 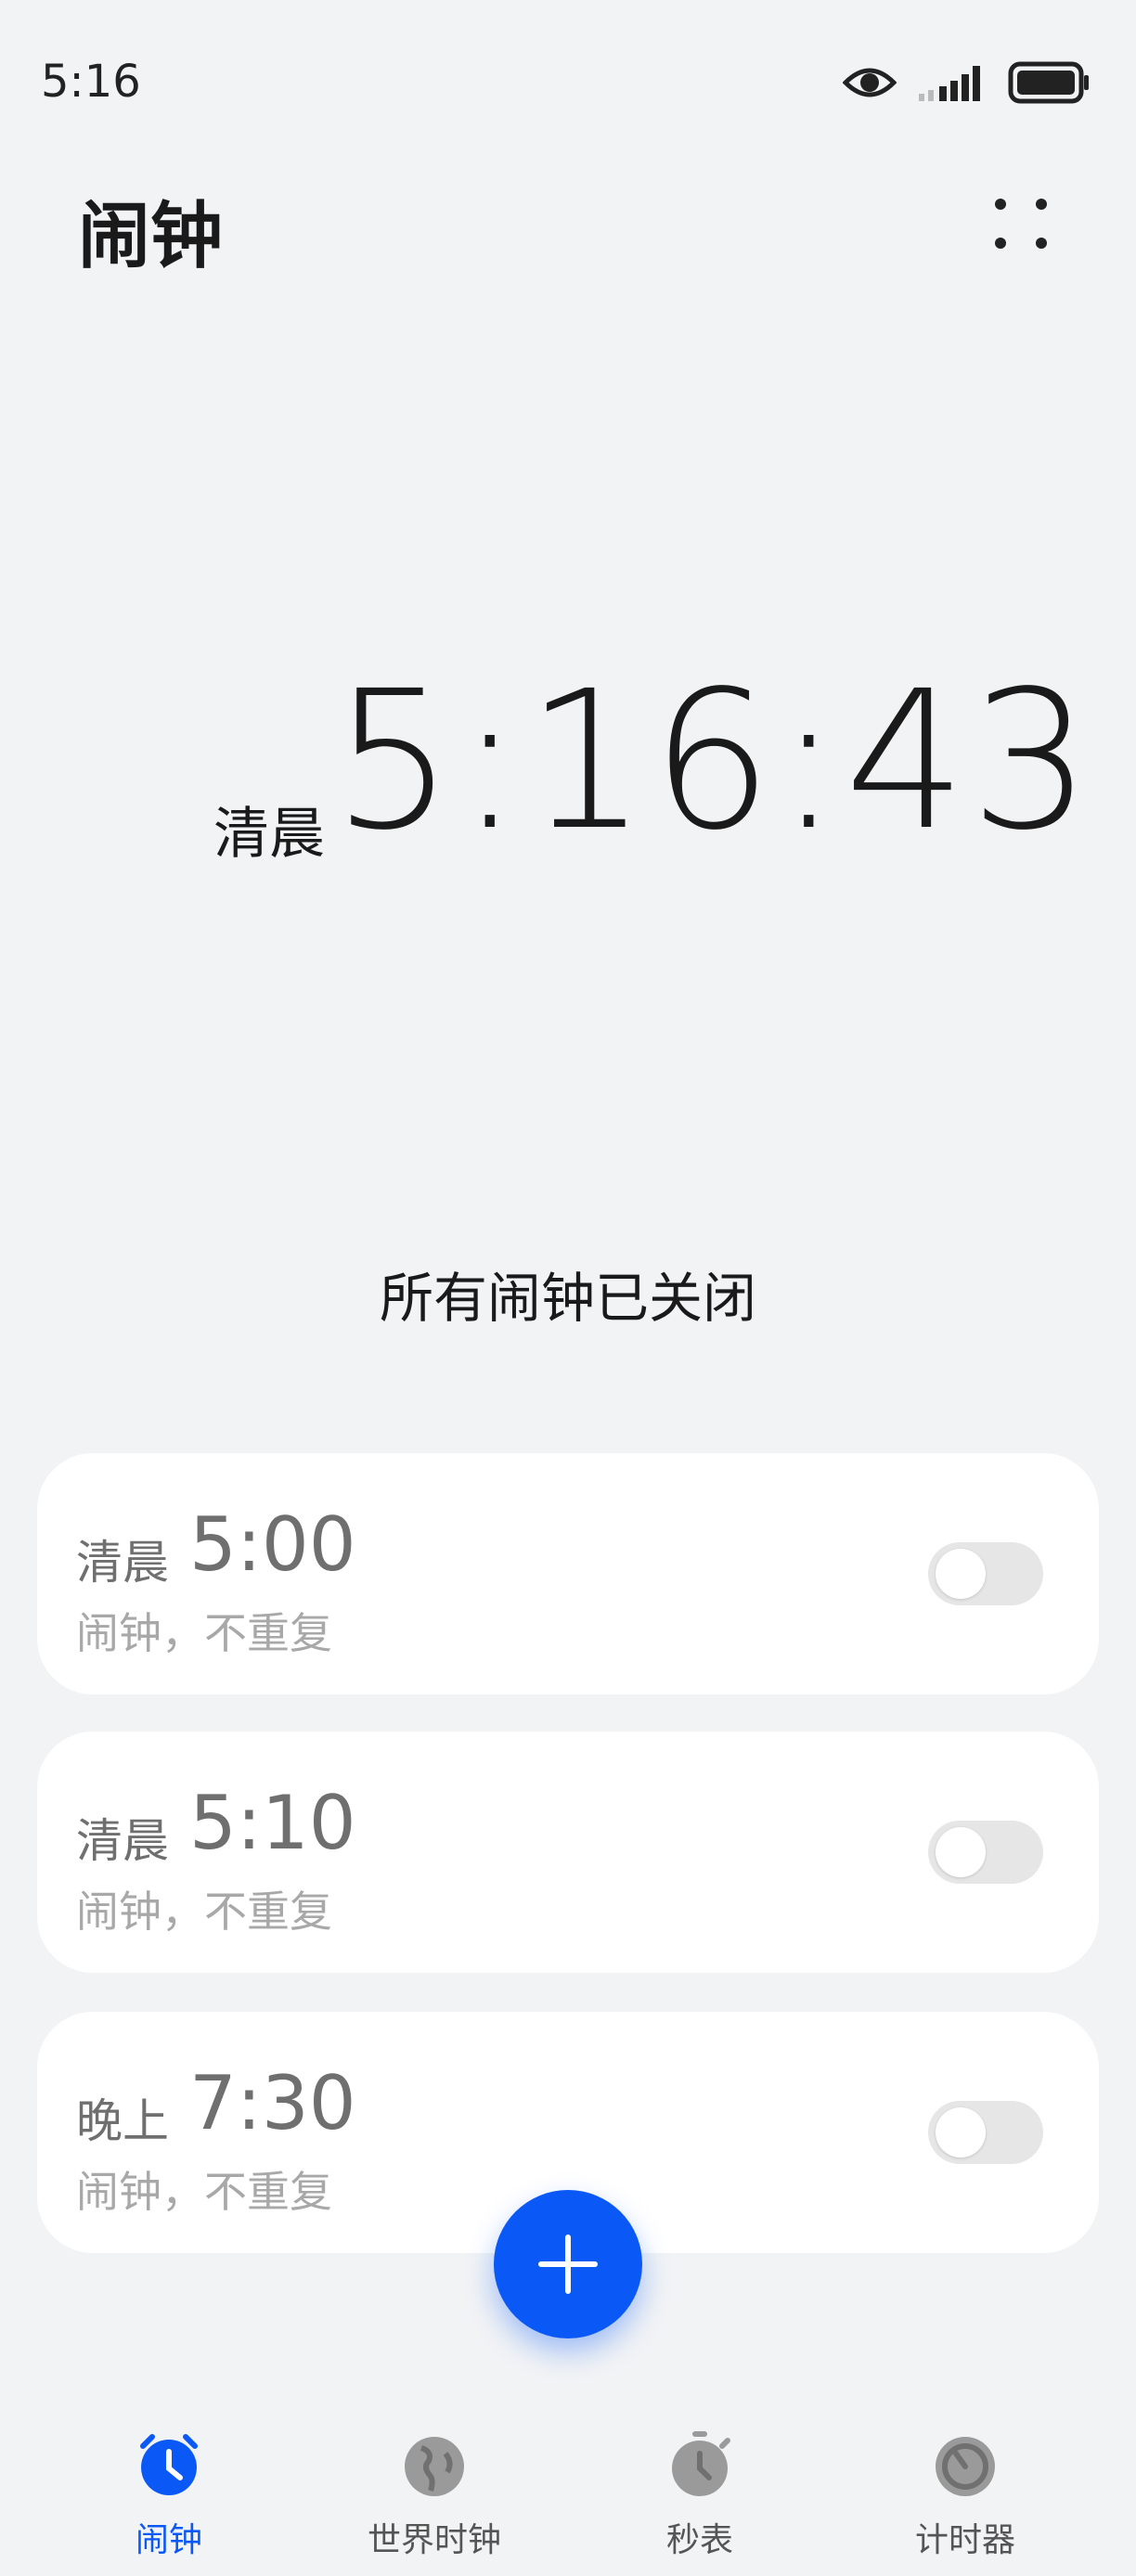 I want to click on status-time: 5:16, so click(x=91, y=82).